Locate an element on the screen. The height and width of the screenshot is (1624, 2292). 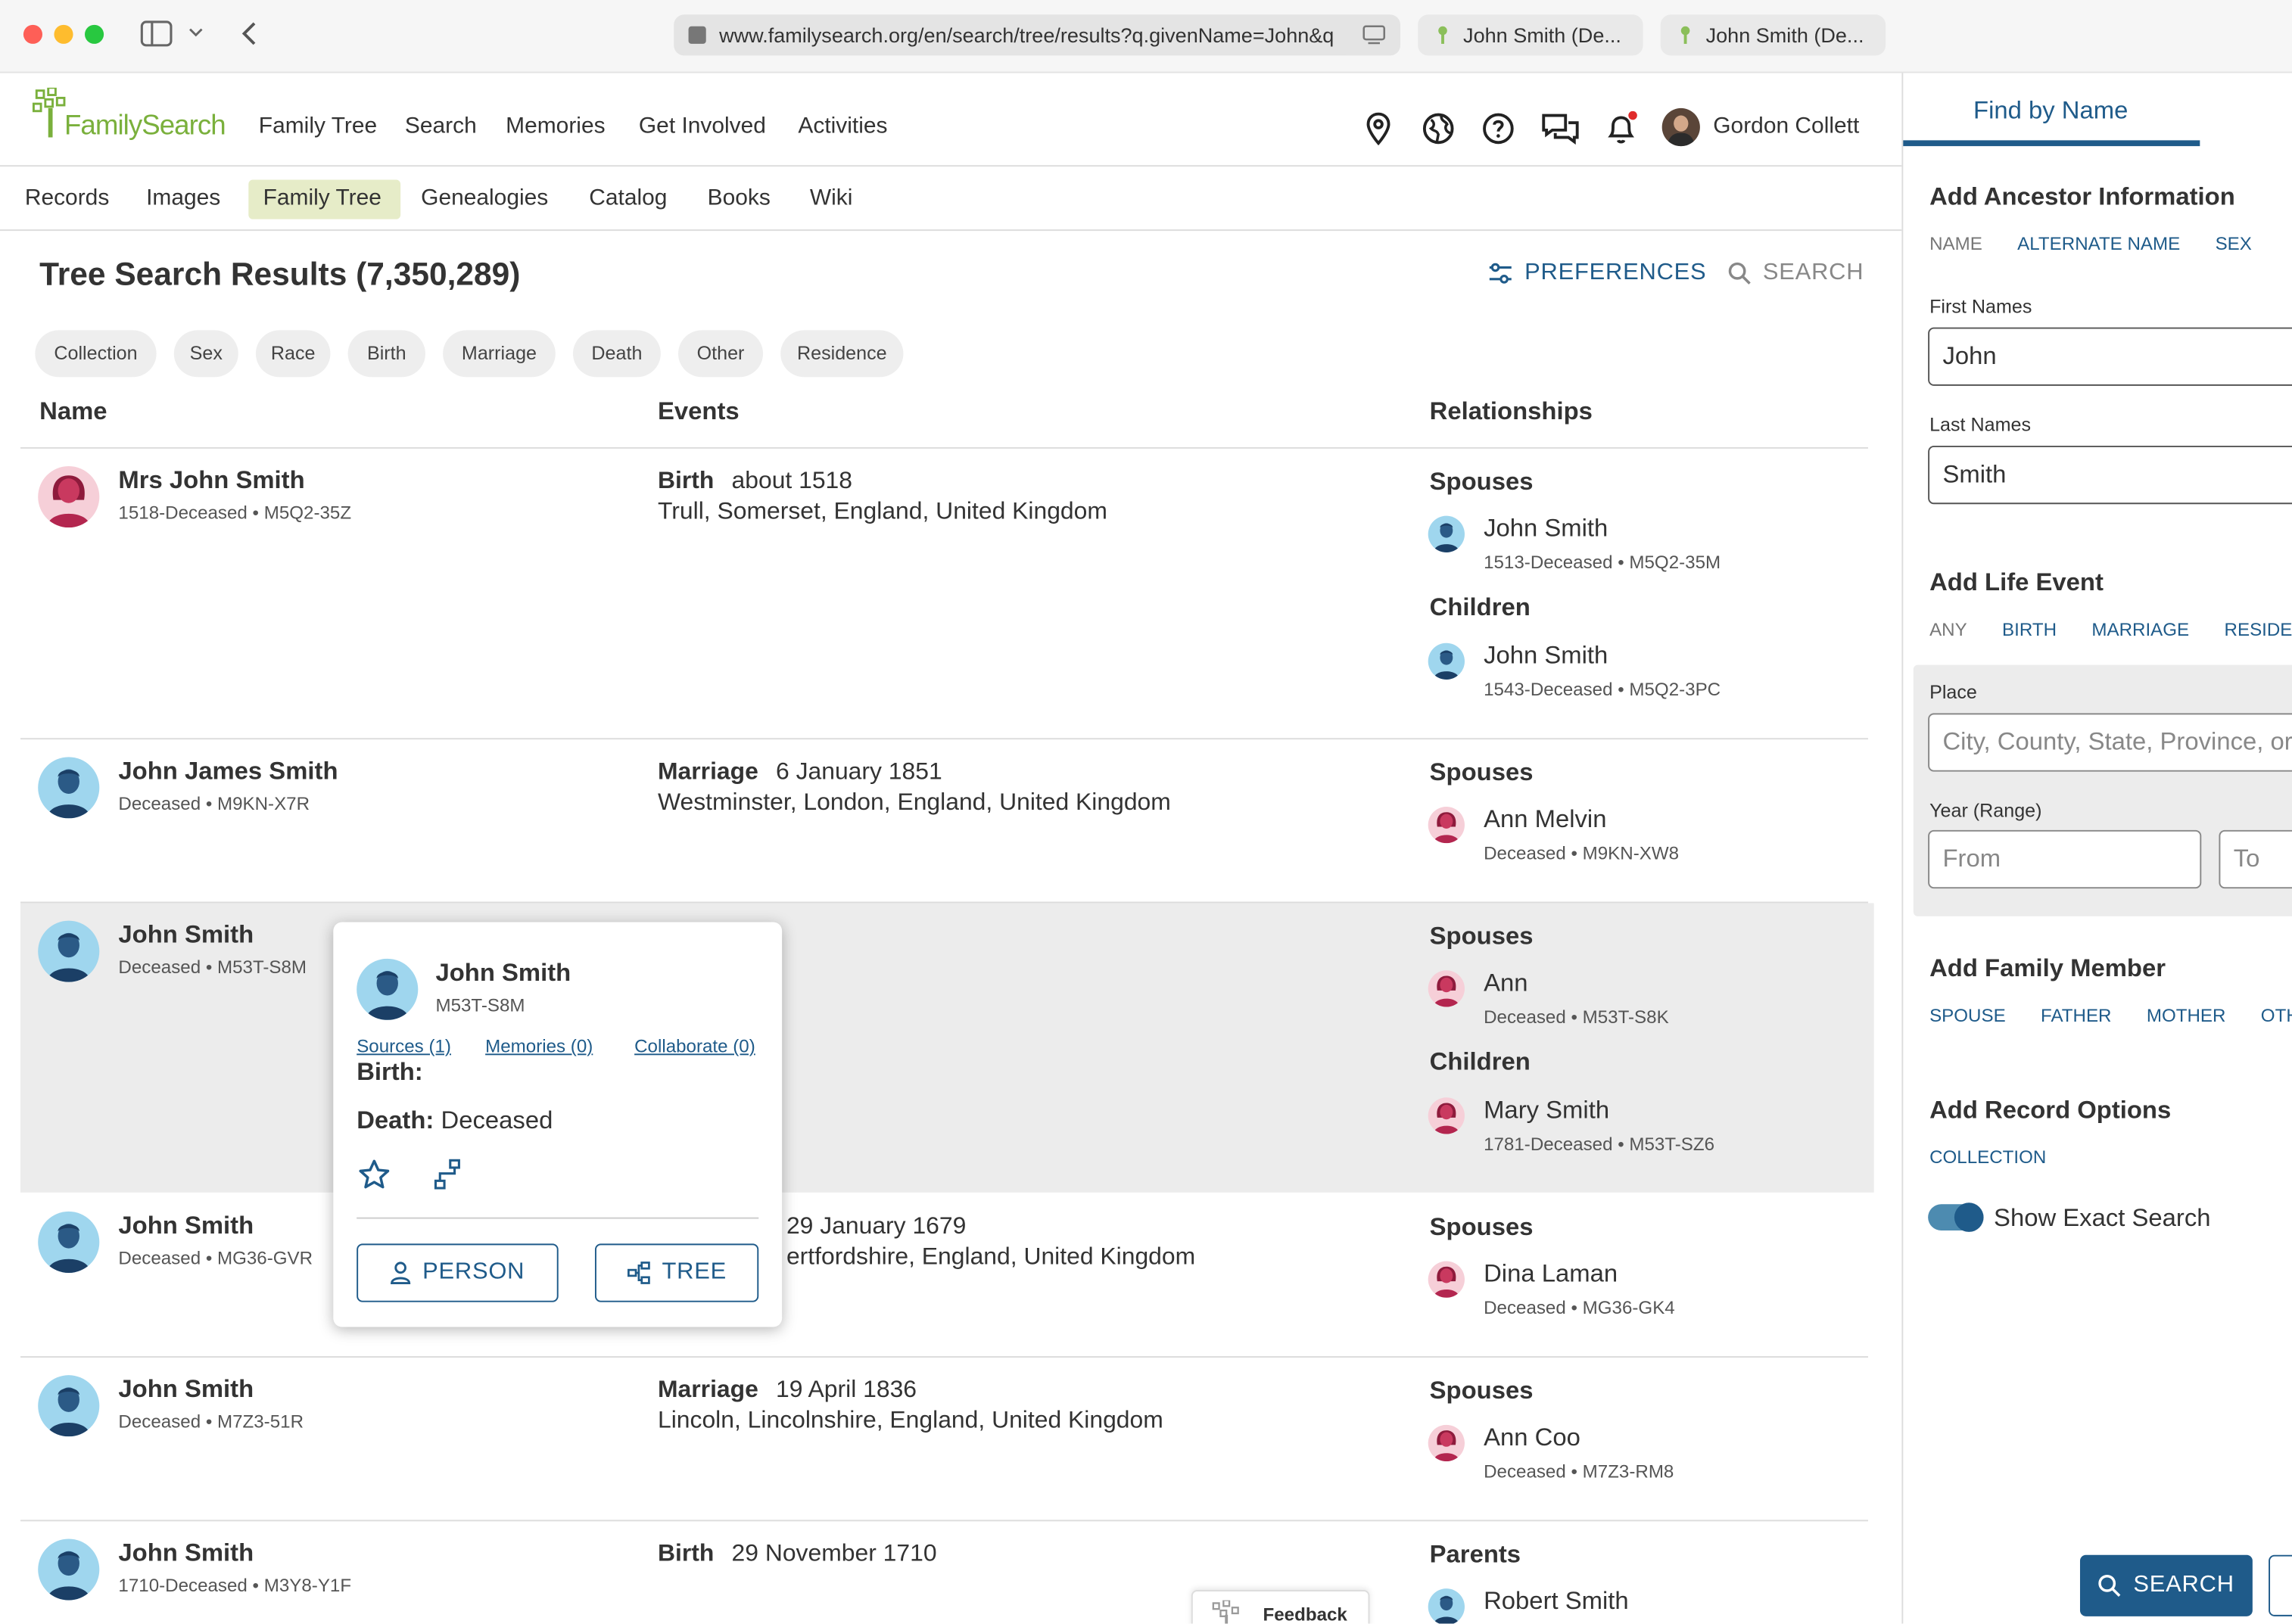
nav-activities: Activities is located at coordinates (842, 128).